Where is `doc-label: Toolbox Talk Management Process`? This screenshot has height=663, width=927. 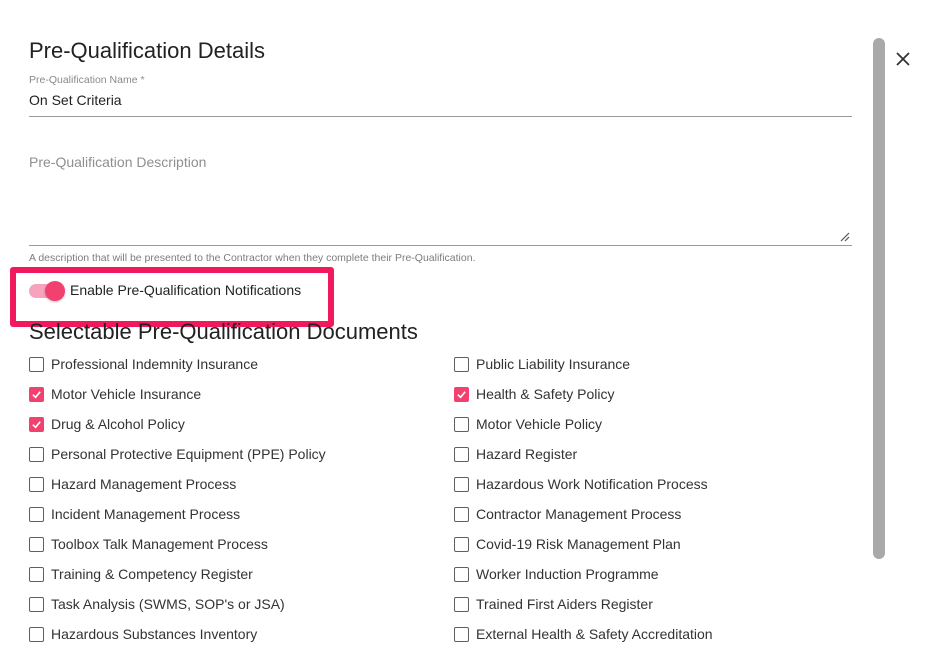
doc-label: Toolbox Talk Management Process is located at coordinates (159, 544).